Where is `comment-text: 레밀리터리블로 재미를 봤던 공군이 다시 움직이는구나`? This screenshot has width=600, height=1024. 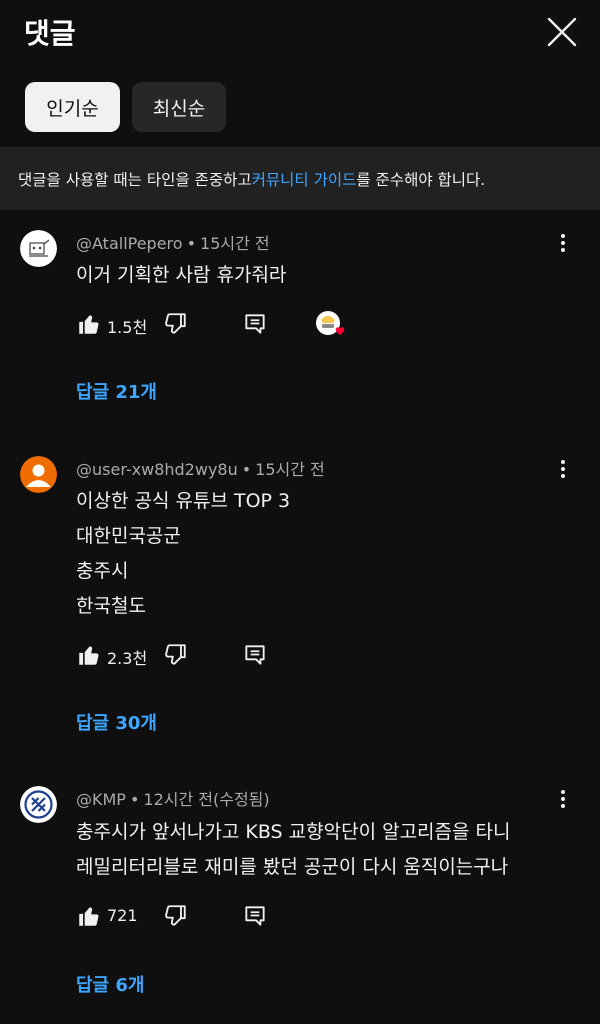 comment-text: 레밀리터리블로 재미를 봤던 공군이 다시 움직이는구나 is located at coordinates (292, 867).